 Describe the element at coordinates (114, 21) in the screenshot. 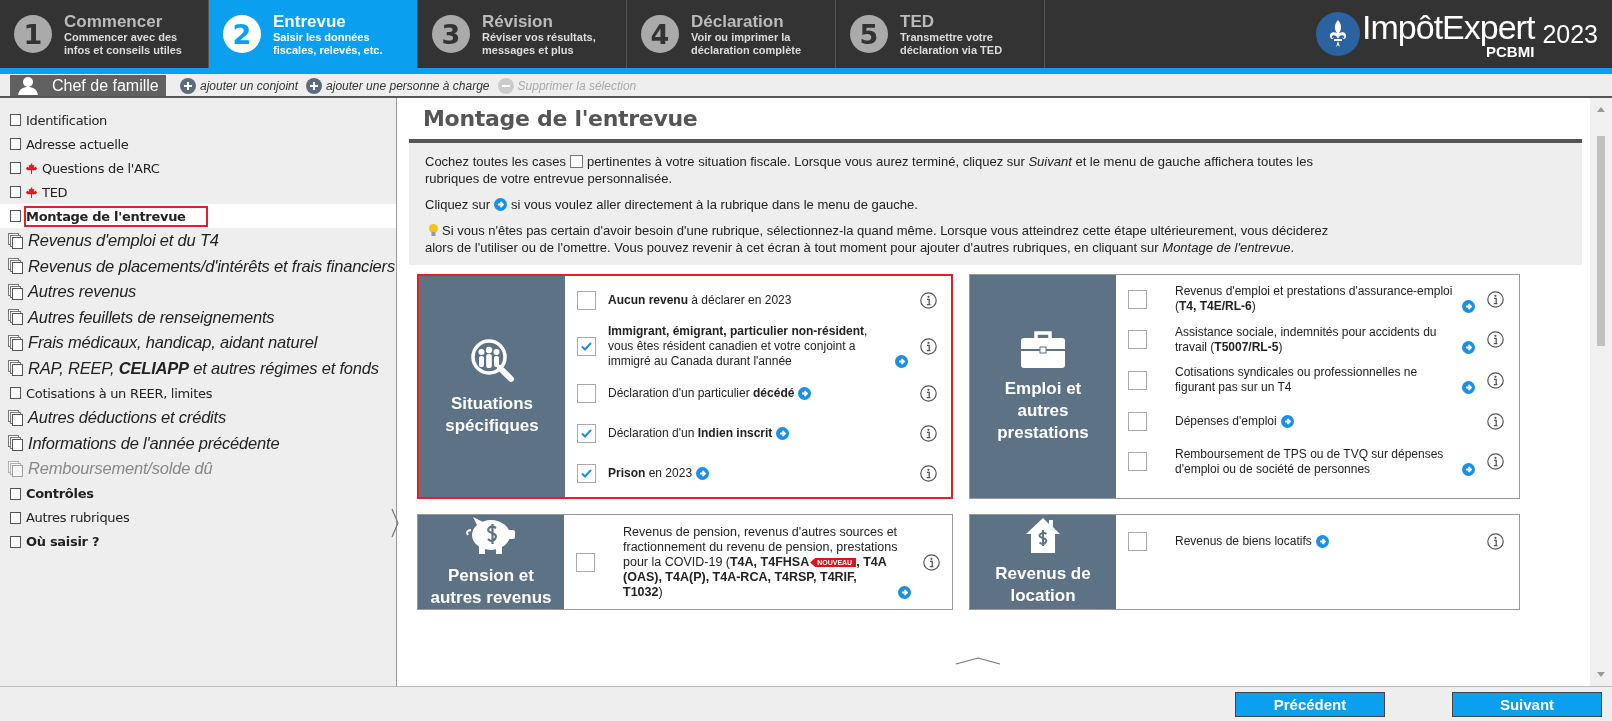

I see `step-title: Commencer` at that location.